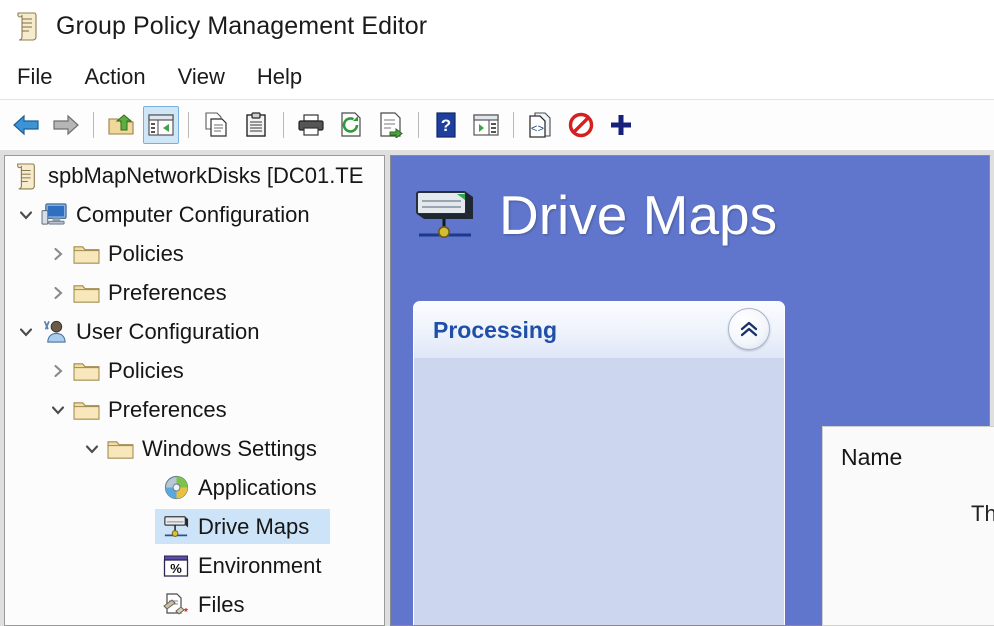 The width and height of the screenshot is (994, 626). I want to click on back-icon, so click(26, 125).